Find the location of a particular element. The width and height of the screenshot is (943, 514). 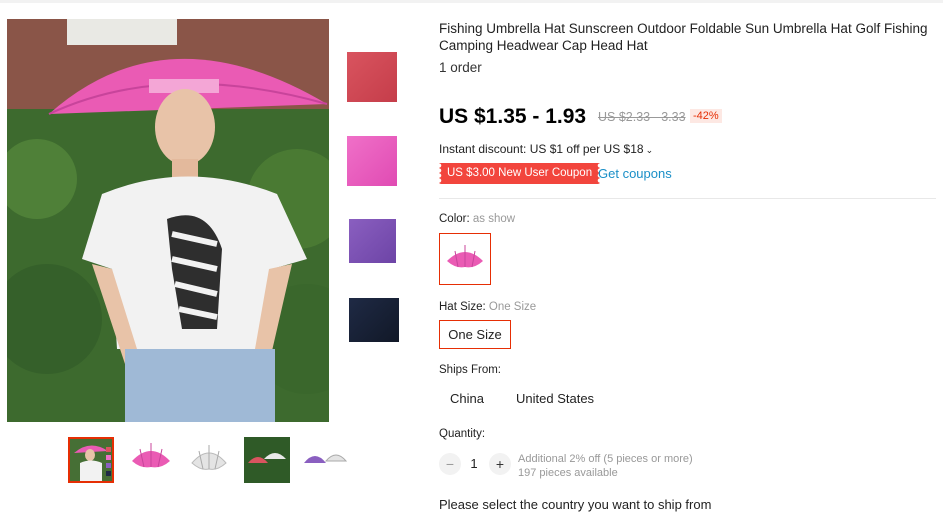

color-swatch-pink is located at coordinates (372, 161).